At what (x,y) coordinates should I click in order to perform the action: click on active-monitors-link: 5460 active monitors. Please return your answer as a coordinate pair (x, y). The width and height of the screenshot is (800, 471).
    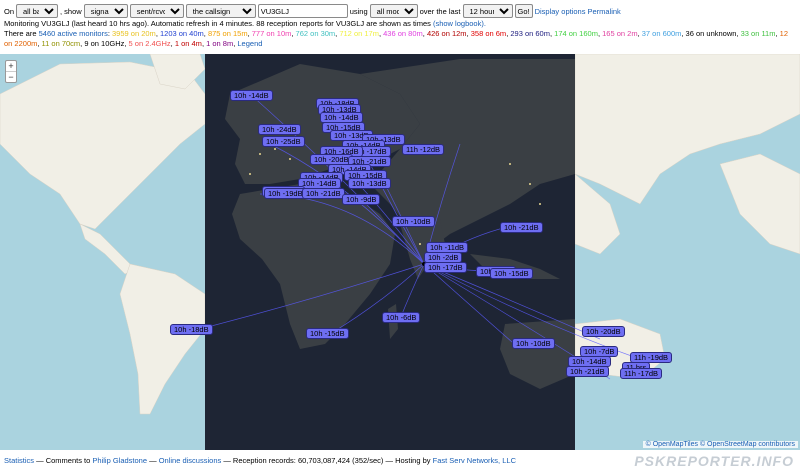
    Looking at the image, I should click on (73, 33).